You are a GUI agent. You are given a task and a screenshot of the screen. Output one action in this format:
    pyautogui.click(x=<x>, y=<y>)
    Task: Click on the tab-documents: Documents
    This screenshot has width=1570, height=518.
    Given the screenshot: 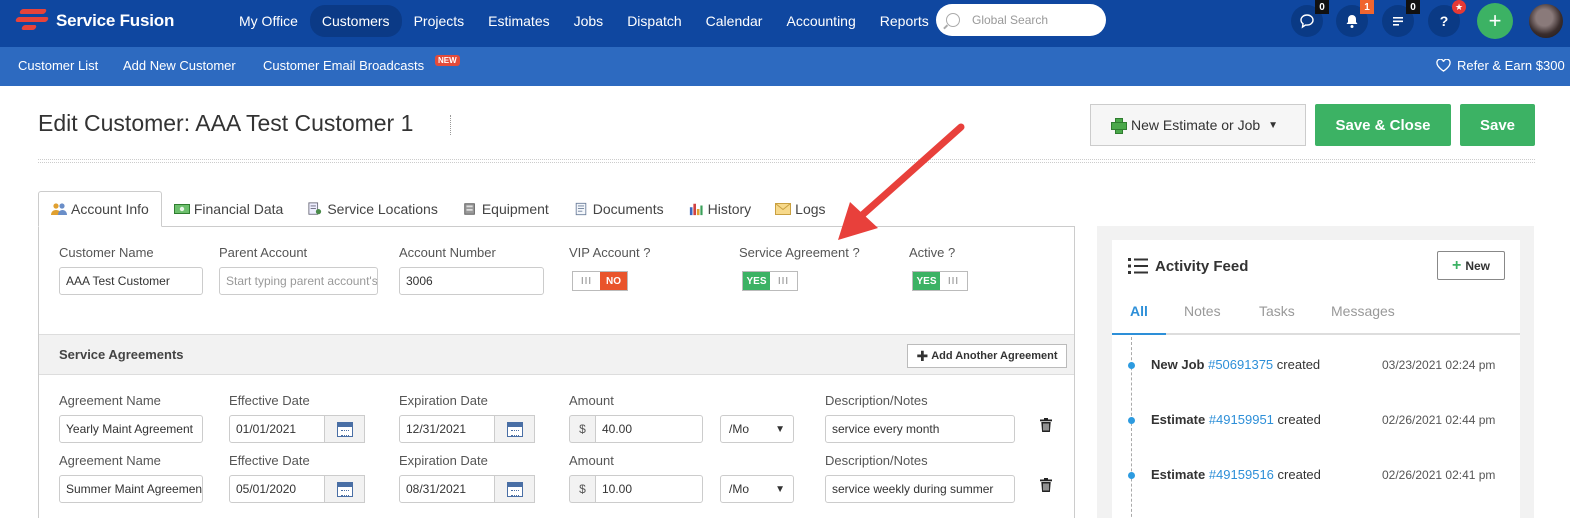 What is the action you would take?
    pyautogui.click(x=618, y=209)
    